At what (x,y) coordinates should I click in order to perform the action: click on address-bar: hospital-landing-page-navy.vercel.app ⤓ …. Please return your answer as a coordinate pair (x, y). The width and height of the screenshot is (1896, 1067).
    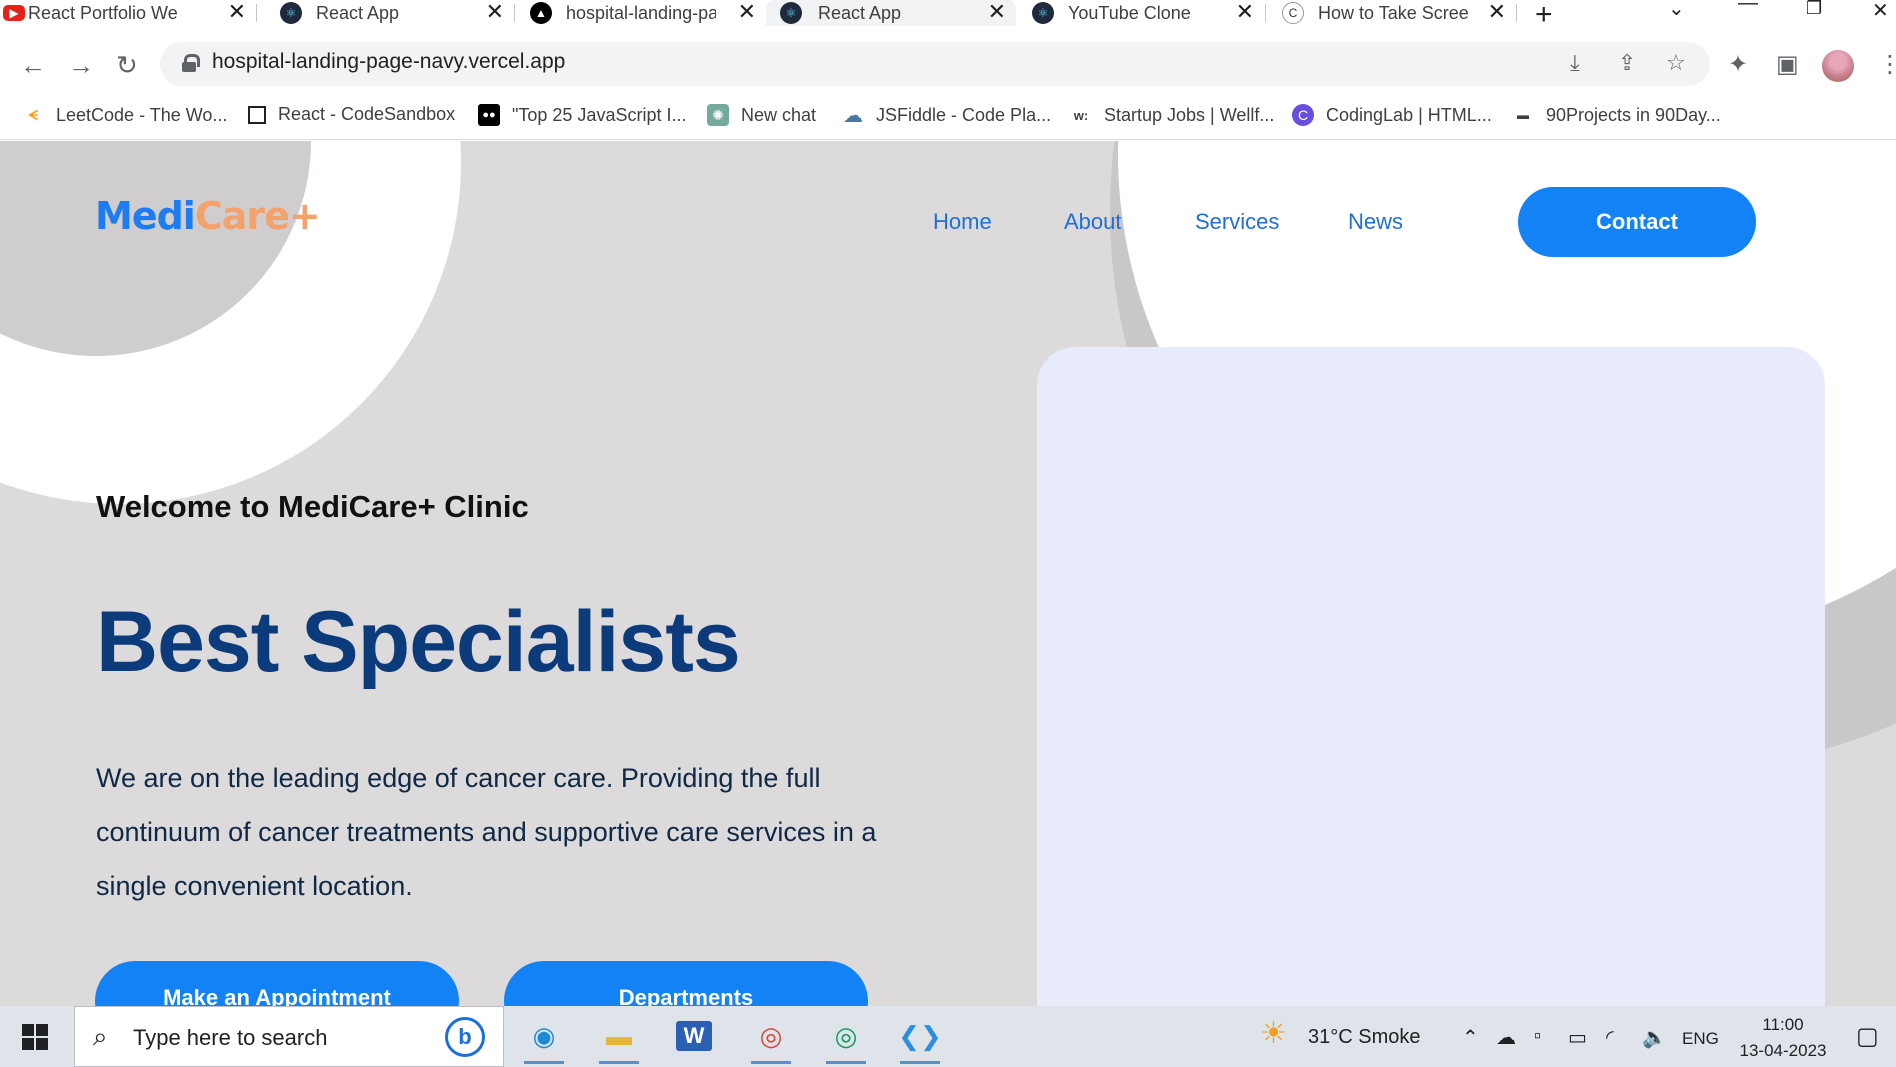
    Looking at the image, I should click on (935, 64).